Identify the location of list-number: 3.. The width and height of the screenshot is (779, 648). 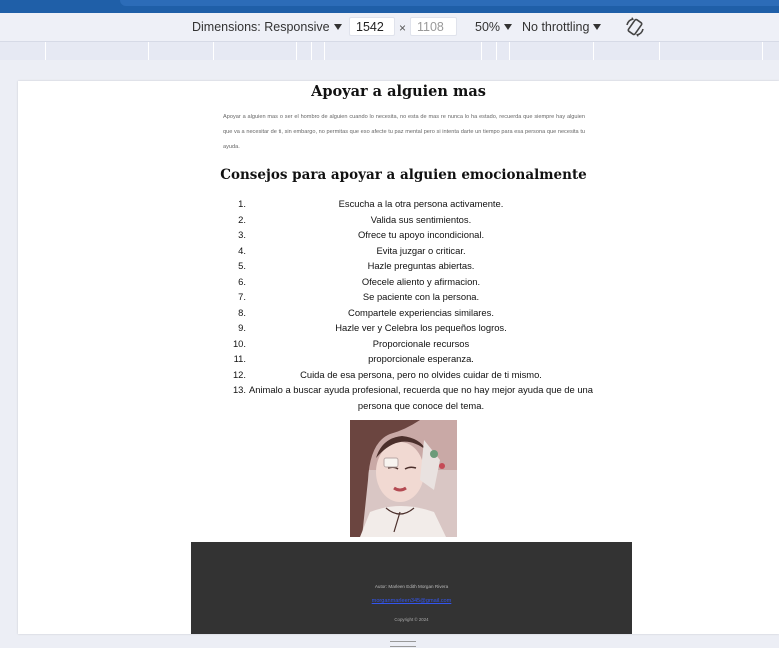
(242, 234).